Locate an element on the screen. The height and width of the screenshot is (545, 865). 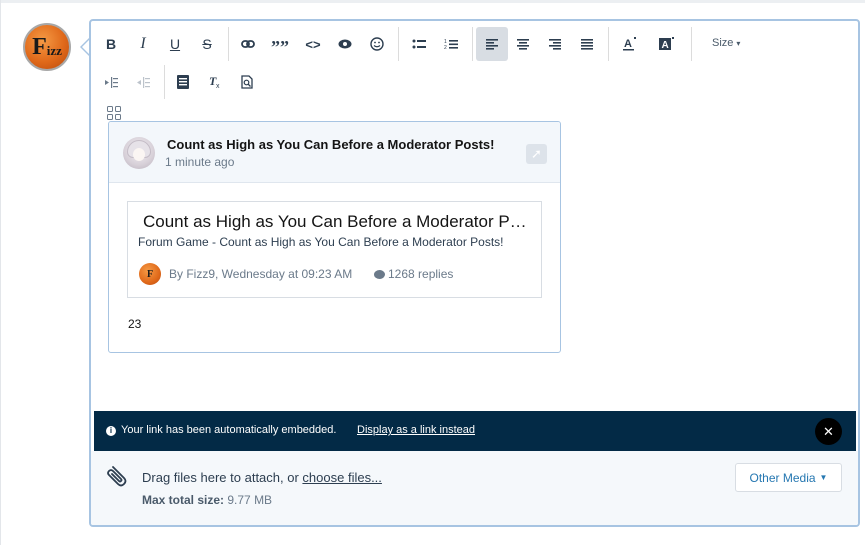
svg-text: x is located at coordinates (218, 86).